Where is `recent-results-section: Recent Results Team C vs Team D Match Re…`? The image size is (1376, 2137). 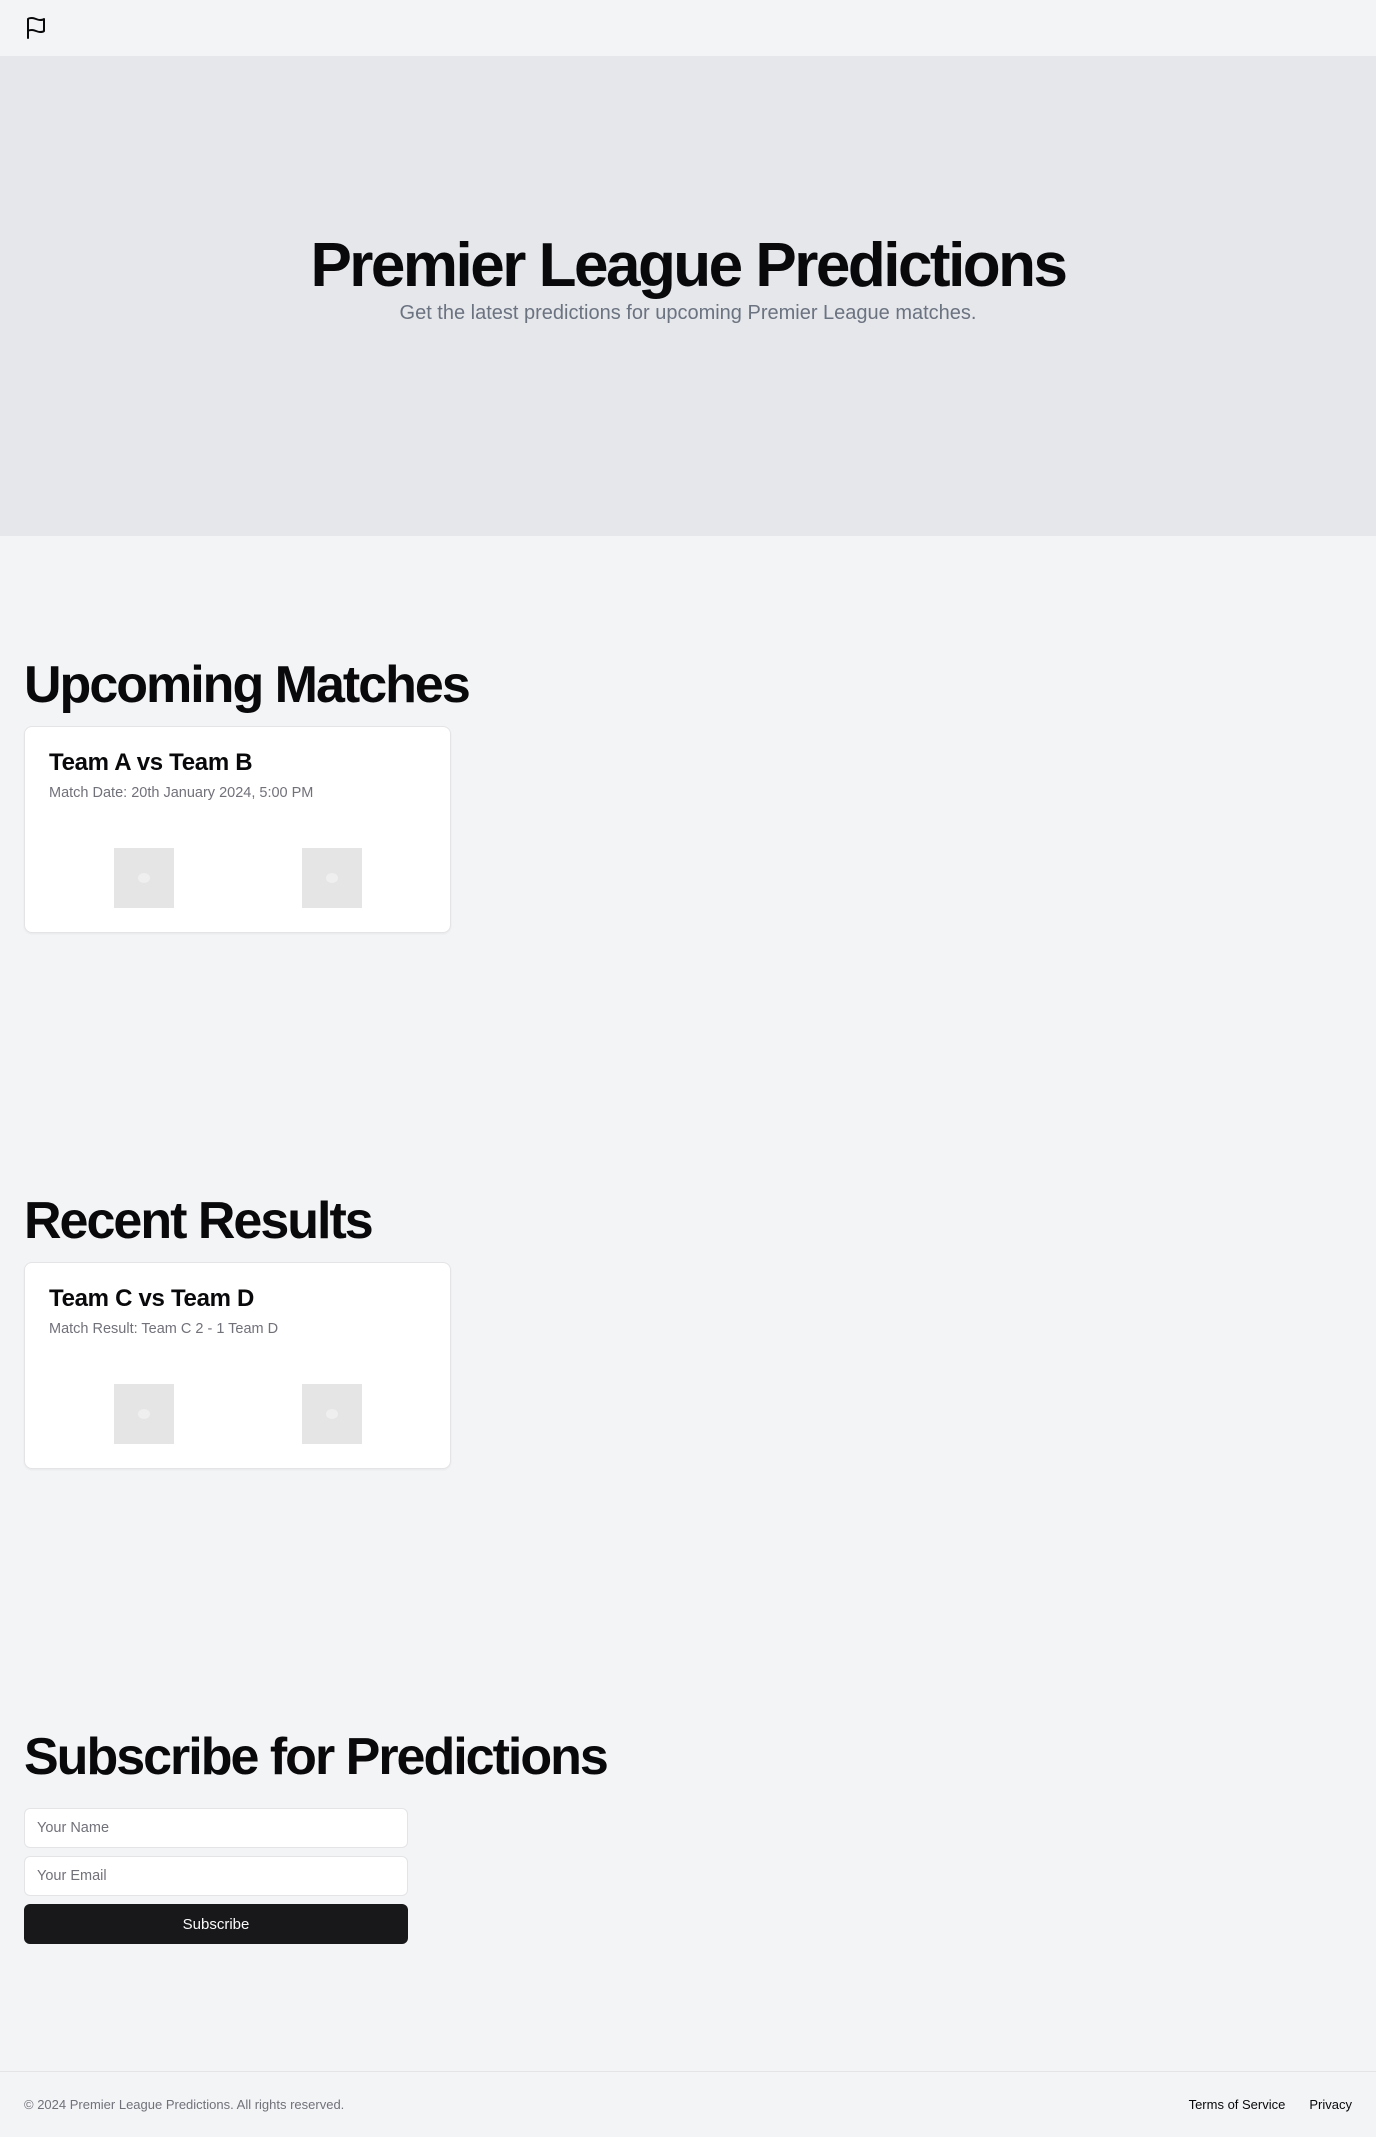
recent-results-section: Recent Results Team C vs Team D Match Re… is located at coordinates (237, 1331).